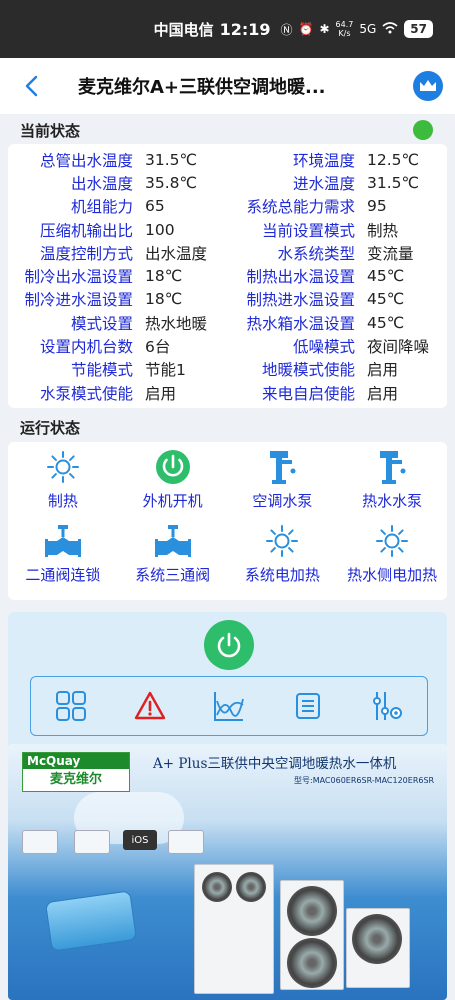 Image resolution: width=455 pixels, height=1000 pixels. I want to click on control-panel, so click(227, 681).